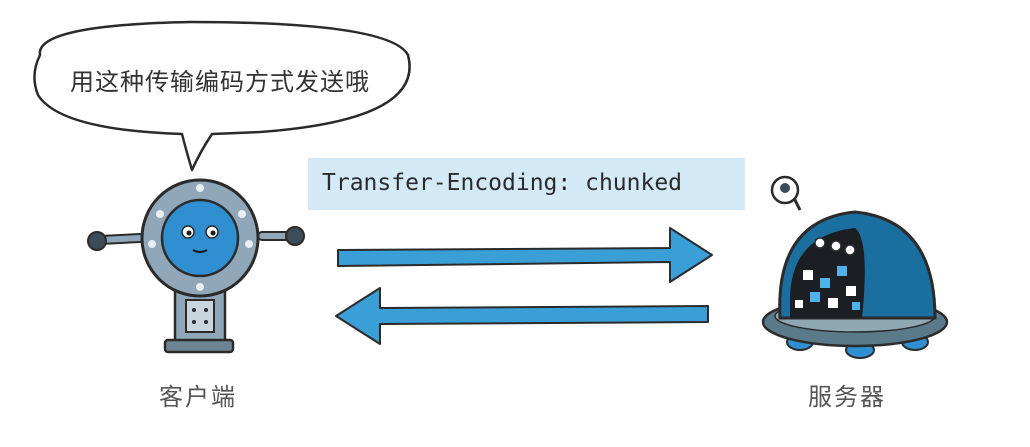  Describe the element at coordinates (522, 316) in the screenshot. I see `arrow-left-icon` at that location.